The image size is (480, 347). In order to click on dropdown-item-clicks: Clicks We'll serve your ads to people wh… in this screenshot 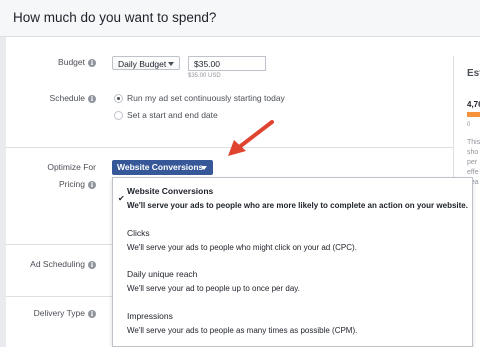, I will do `click(242, 240)`.